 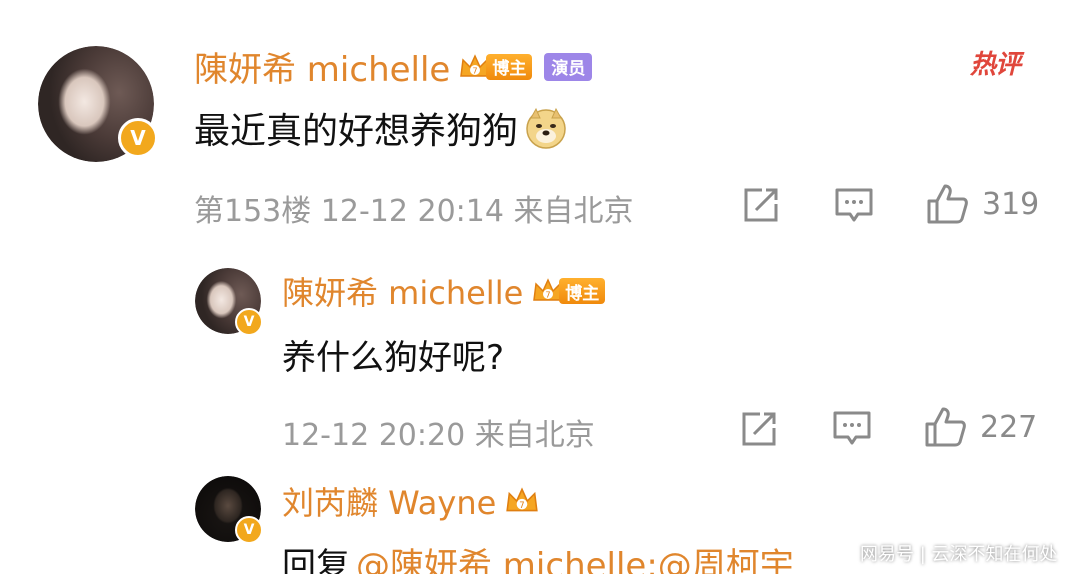 What do you see at coordinates (568, 66) in the screenshot?
I see `actor-tag: 演员` at bounding box center [568, 66].